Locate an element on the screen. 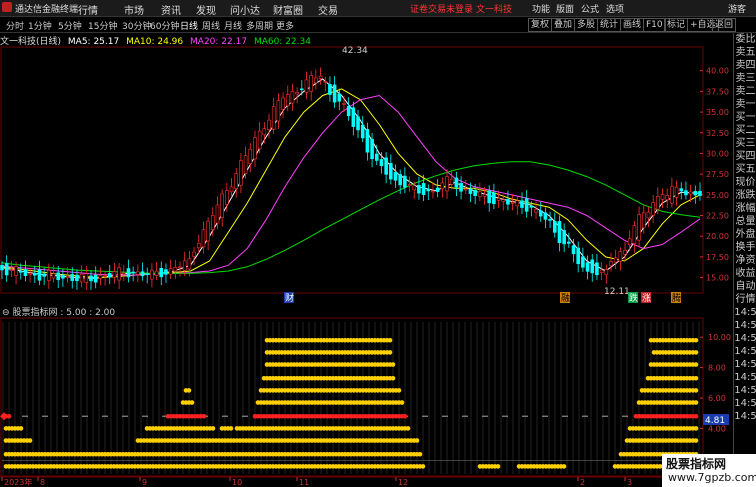 The height and width of the screenshot is (487, 756). marker-teng: 腾 is located at coordinates (676, 298).